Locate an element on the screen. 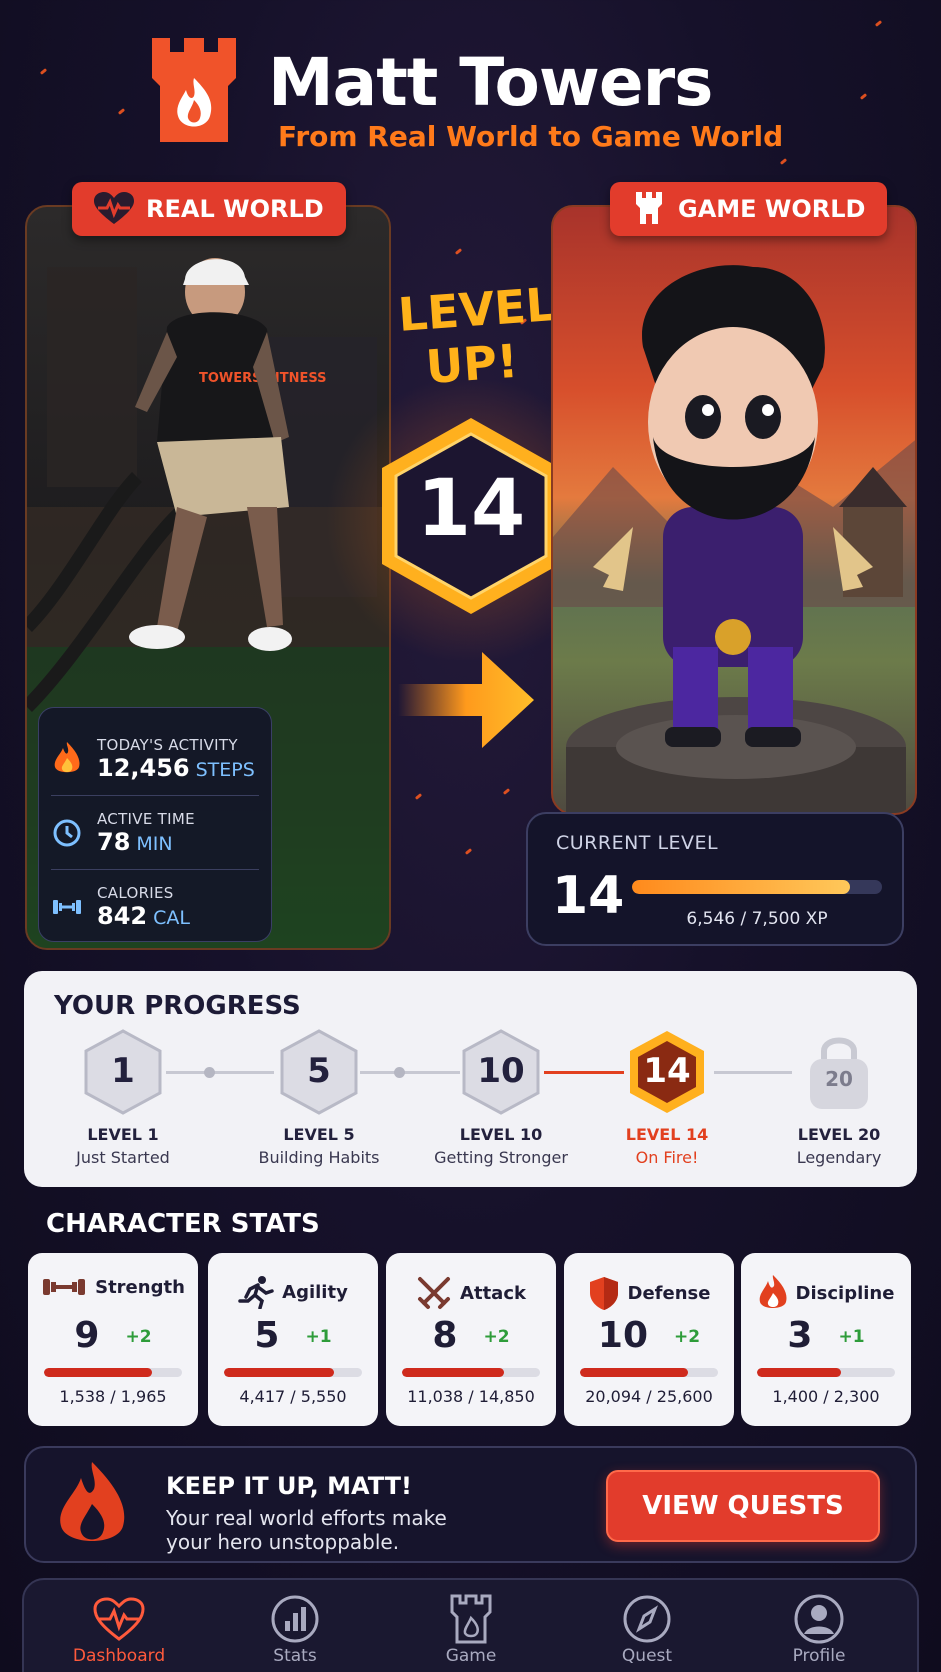  milestone-level: LEVEL 10 is located at coordinates (501, 1134).